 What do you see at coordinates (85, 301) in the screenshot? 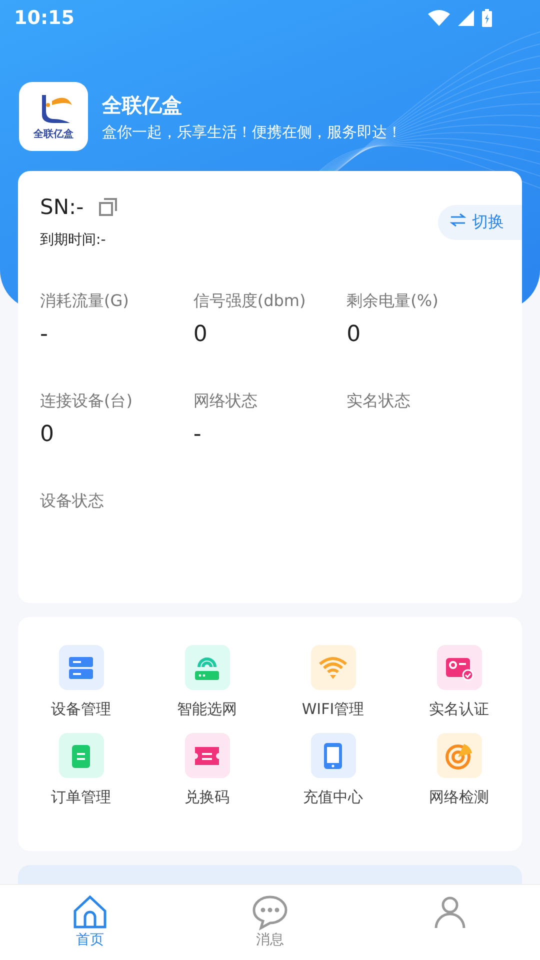
I see `stat-label: 消耗流量(G)` at bounding box center [85, 301].